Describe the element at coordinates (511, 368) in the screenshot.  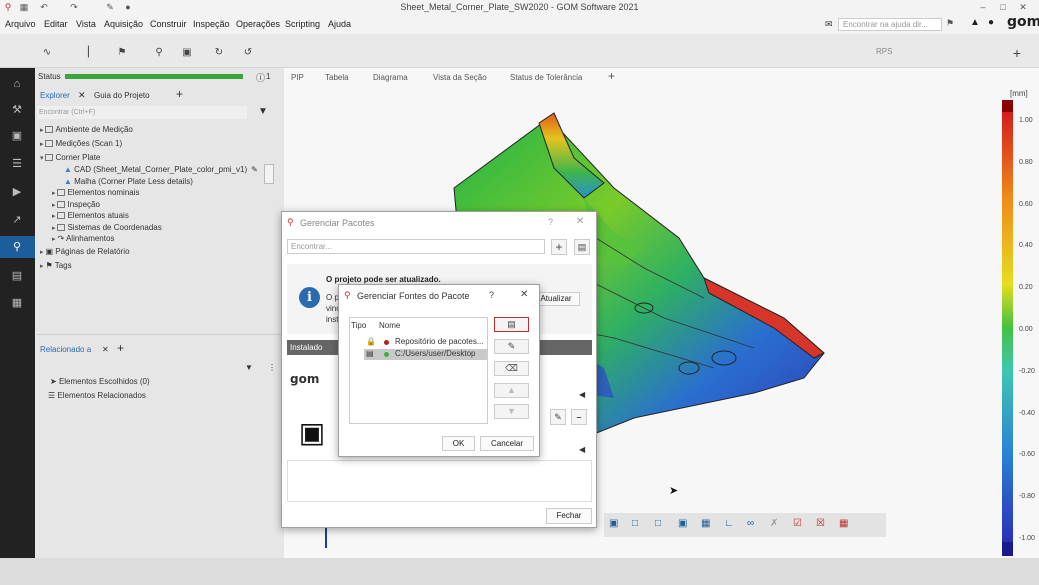
I see `delete-source-button: ⌫` at that location.